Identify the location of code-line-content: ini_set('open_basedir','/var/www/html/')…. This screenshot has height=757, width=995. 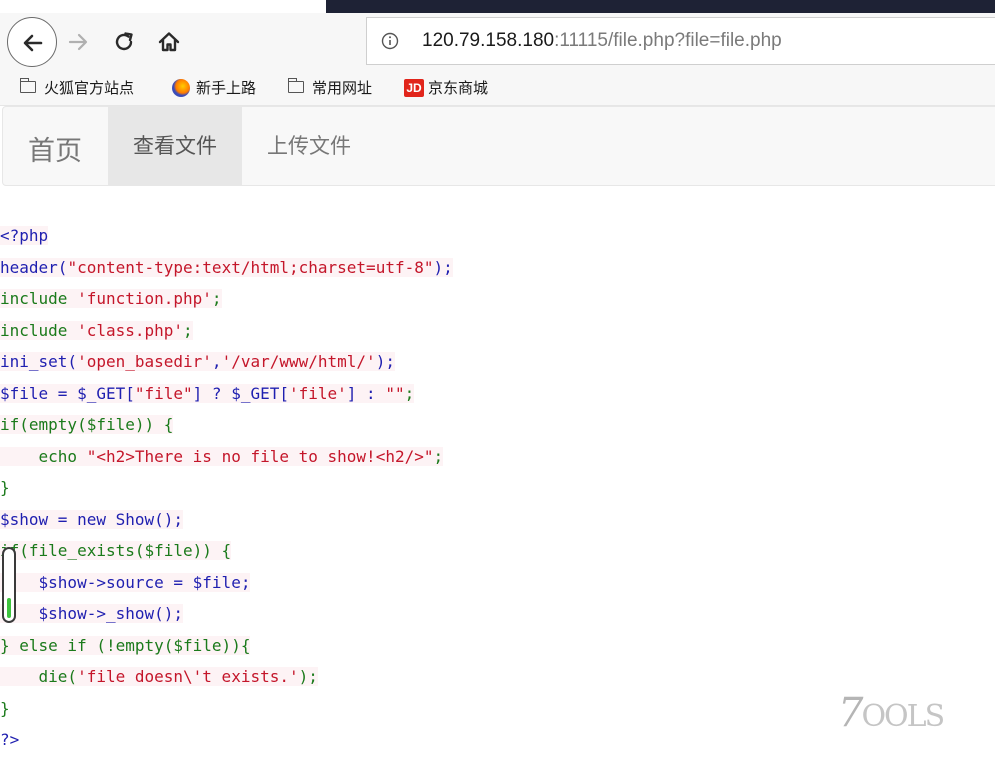
(197, 361).